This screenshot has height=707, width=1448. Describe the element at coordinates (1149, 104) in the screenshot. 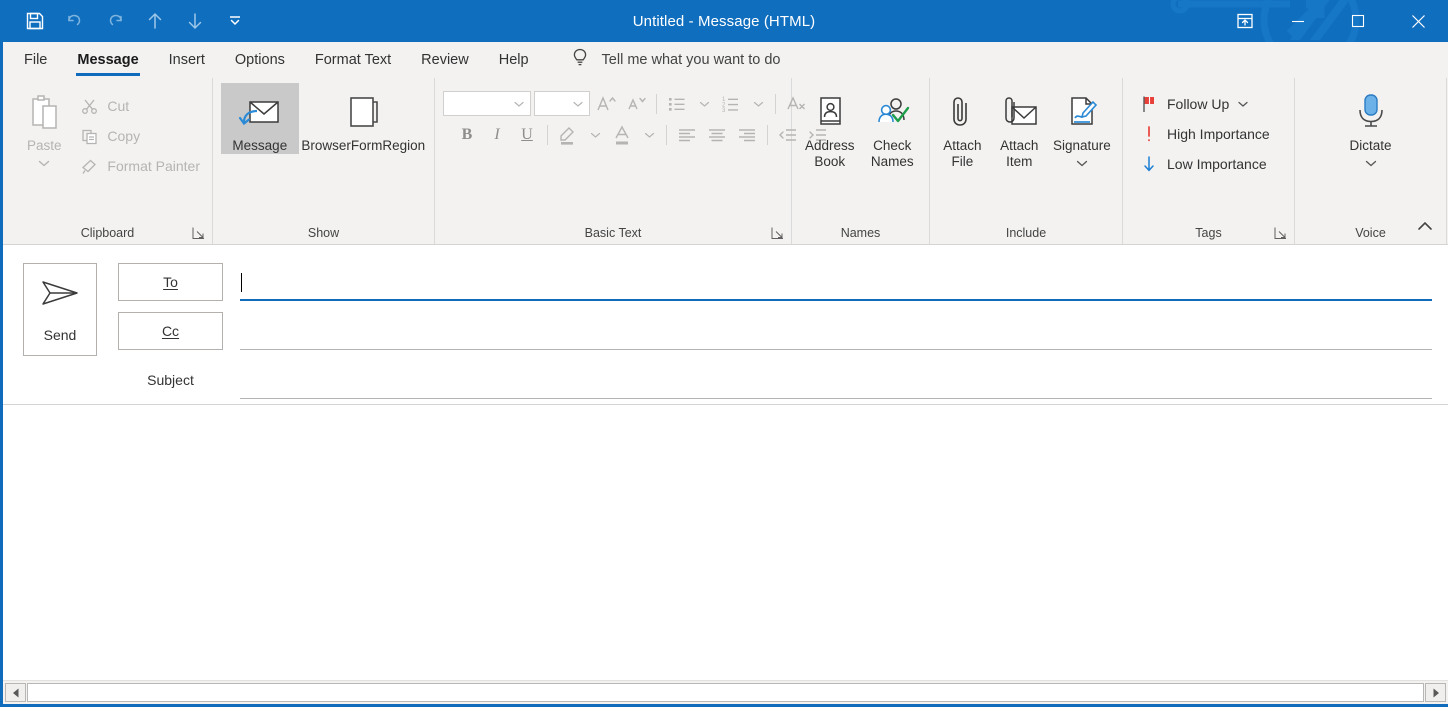

I see `flag-icon` at that location.